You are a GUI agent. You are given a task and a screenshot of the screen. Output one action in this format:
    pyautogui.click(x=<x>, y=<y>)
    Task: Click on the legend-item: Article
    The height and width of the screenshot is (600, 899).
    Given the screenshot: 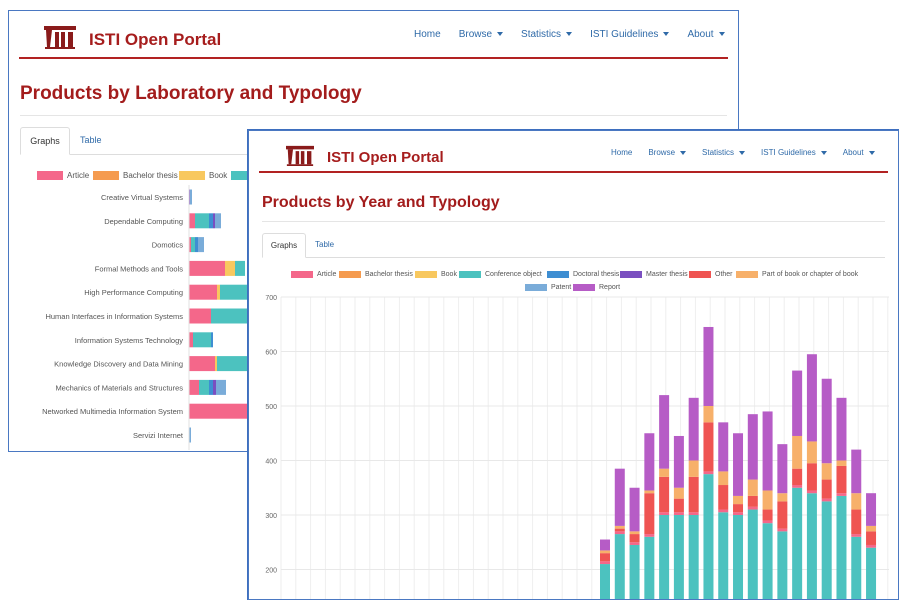 What is the action you would take?
    pyautogui.click(x=63, y=175)
    